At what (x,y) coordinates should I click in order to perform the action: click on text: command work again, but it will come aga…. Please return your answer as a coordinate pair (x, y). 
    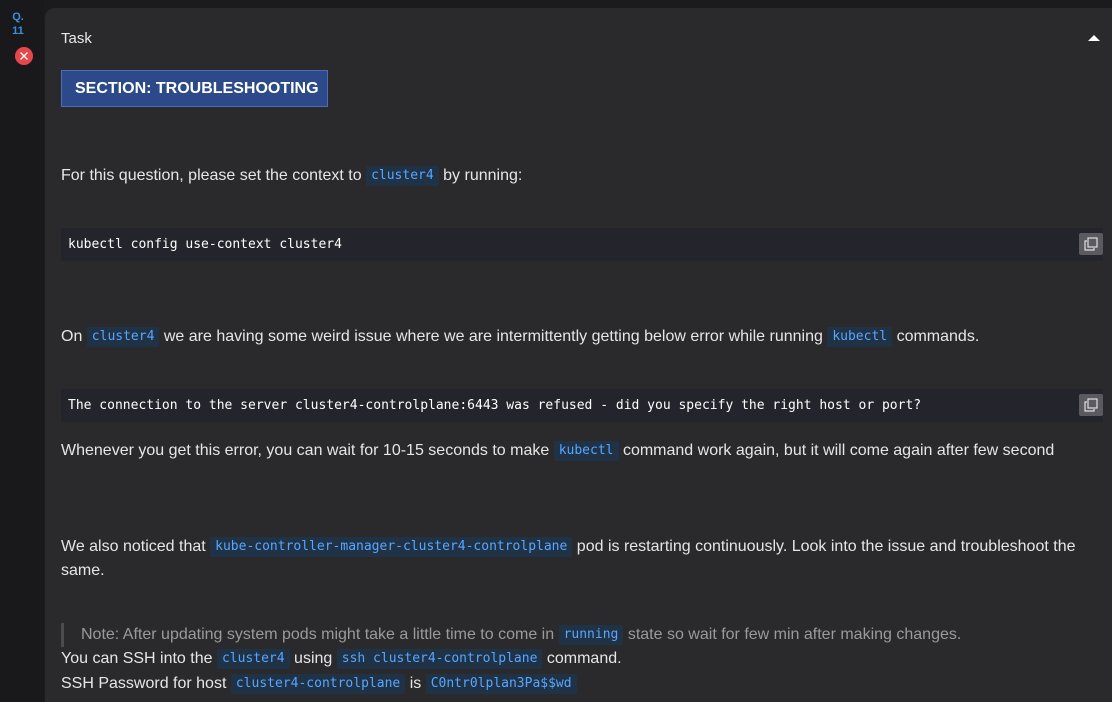
    Looking at the image, I should click on (838, 450).